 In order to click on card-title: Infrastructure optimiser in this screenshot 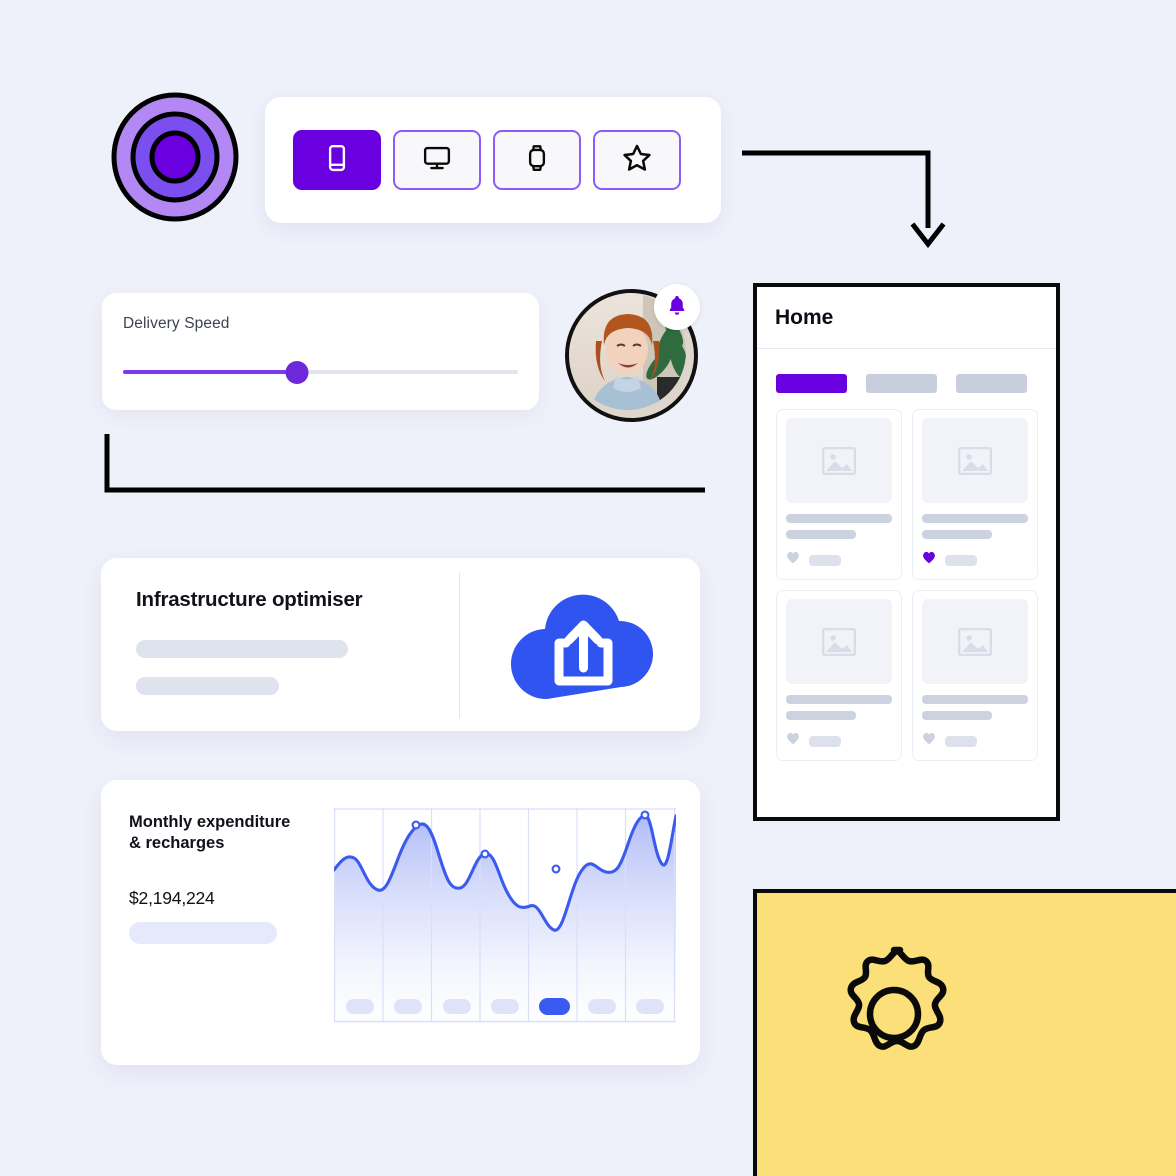, I will do `click(249, 599)`.